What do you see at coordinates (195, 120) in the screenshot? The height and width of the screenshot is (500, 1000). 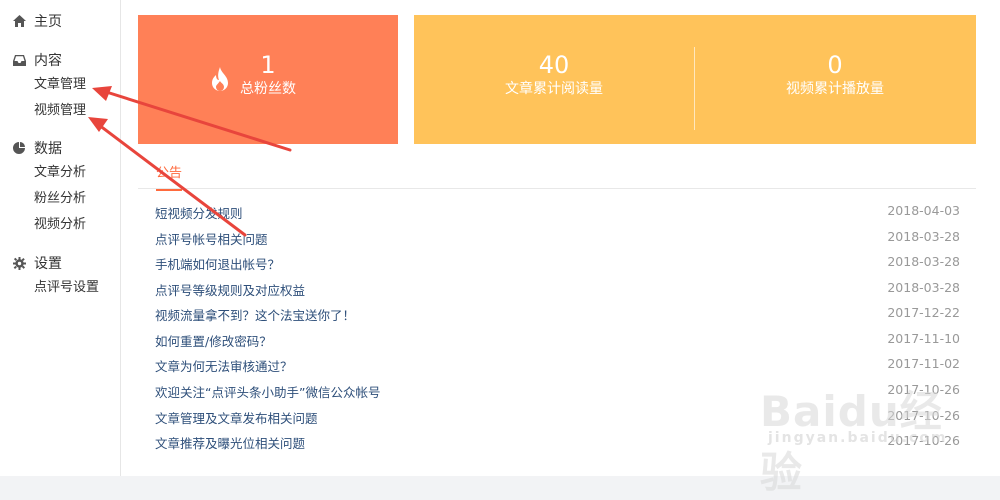 I see `arrow-to-article-manage` at bounding box center [195, 120].